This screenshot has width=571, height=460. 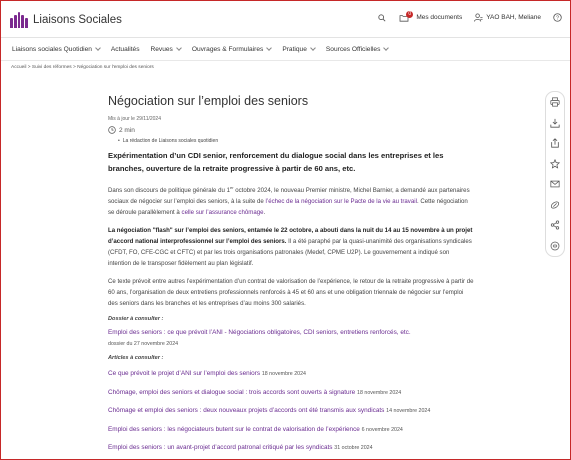 I want to click on user-icon, so click(x=478, y=17).